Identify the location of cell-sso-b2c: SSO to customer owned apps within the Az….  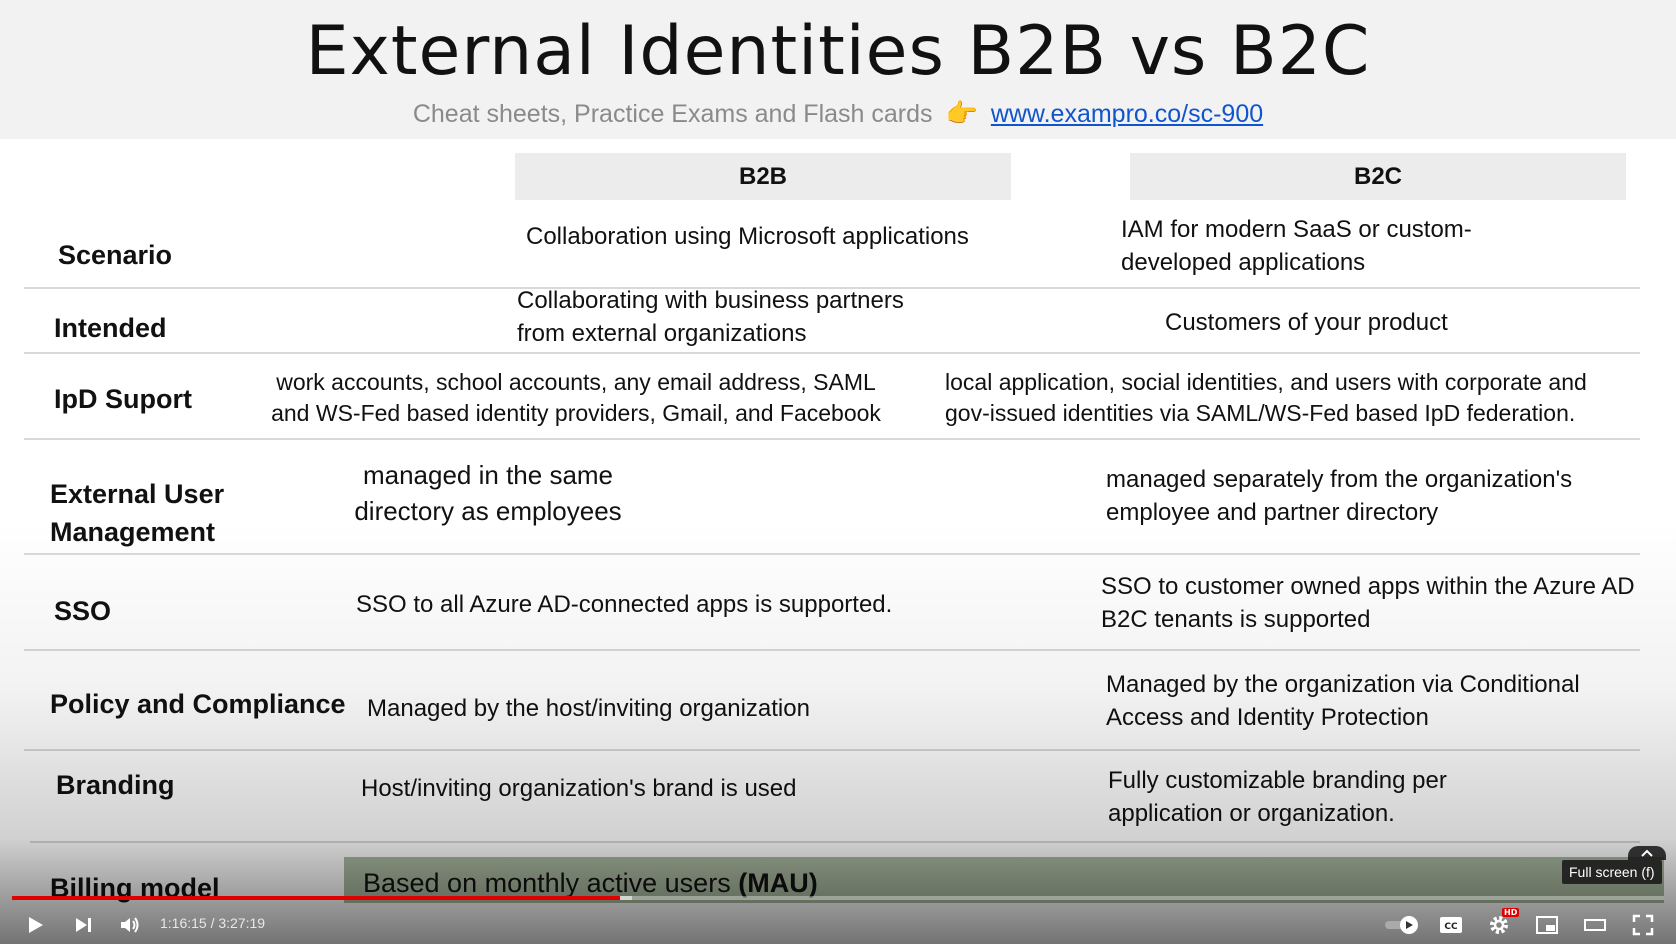
(1368, 603).